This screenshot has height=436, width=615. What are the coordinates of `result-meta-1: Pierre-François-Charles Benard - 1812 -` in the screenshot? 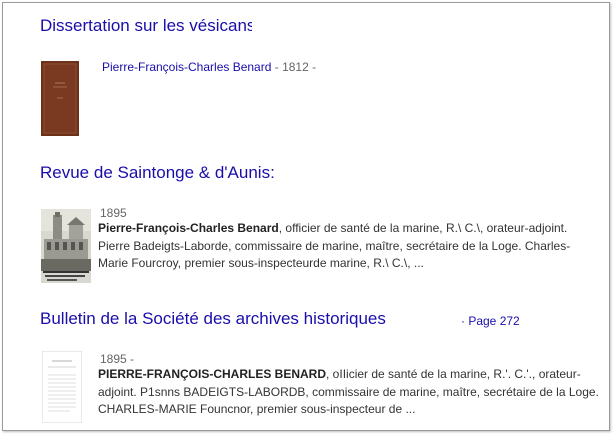 It's located at (209, 67).